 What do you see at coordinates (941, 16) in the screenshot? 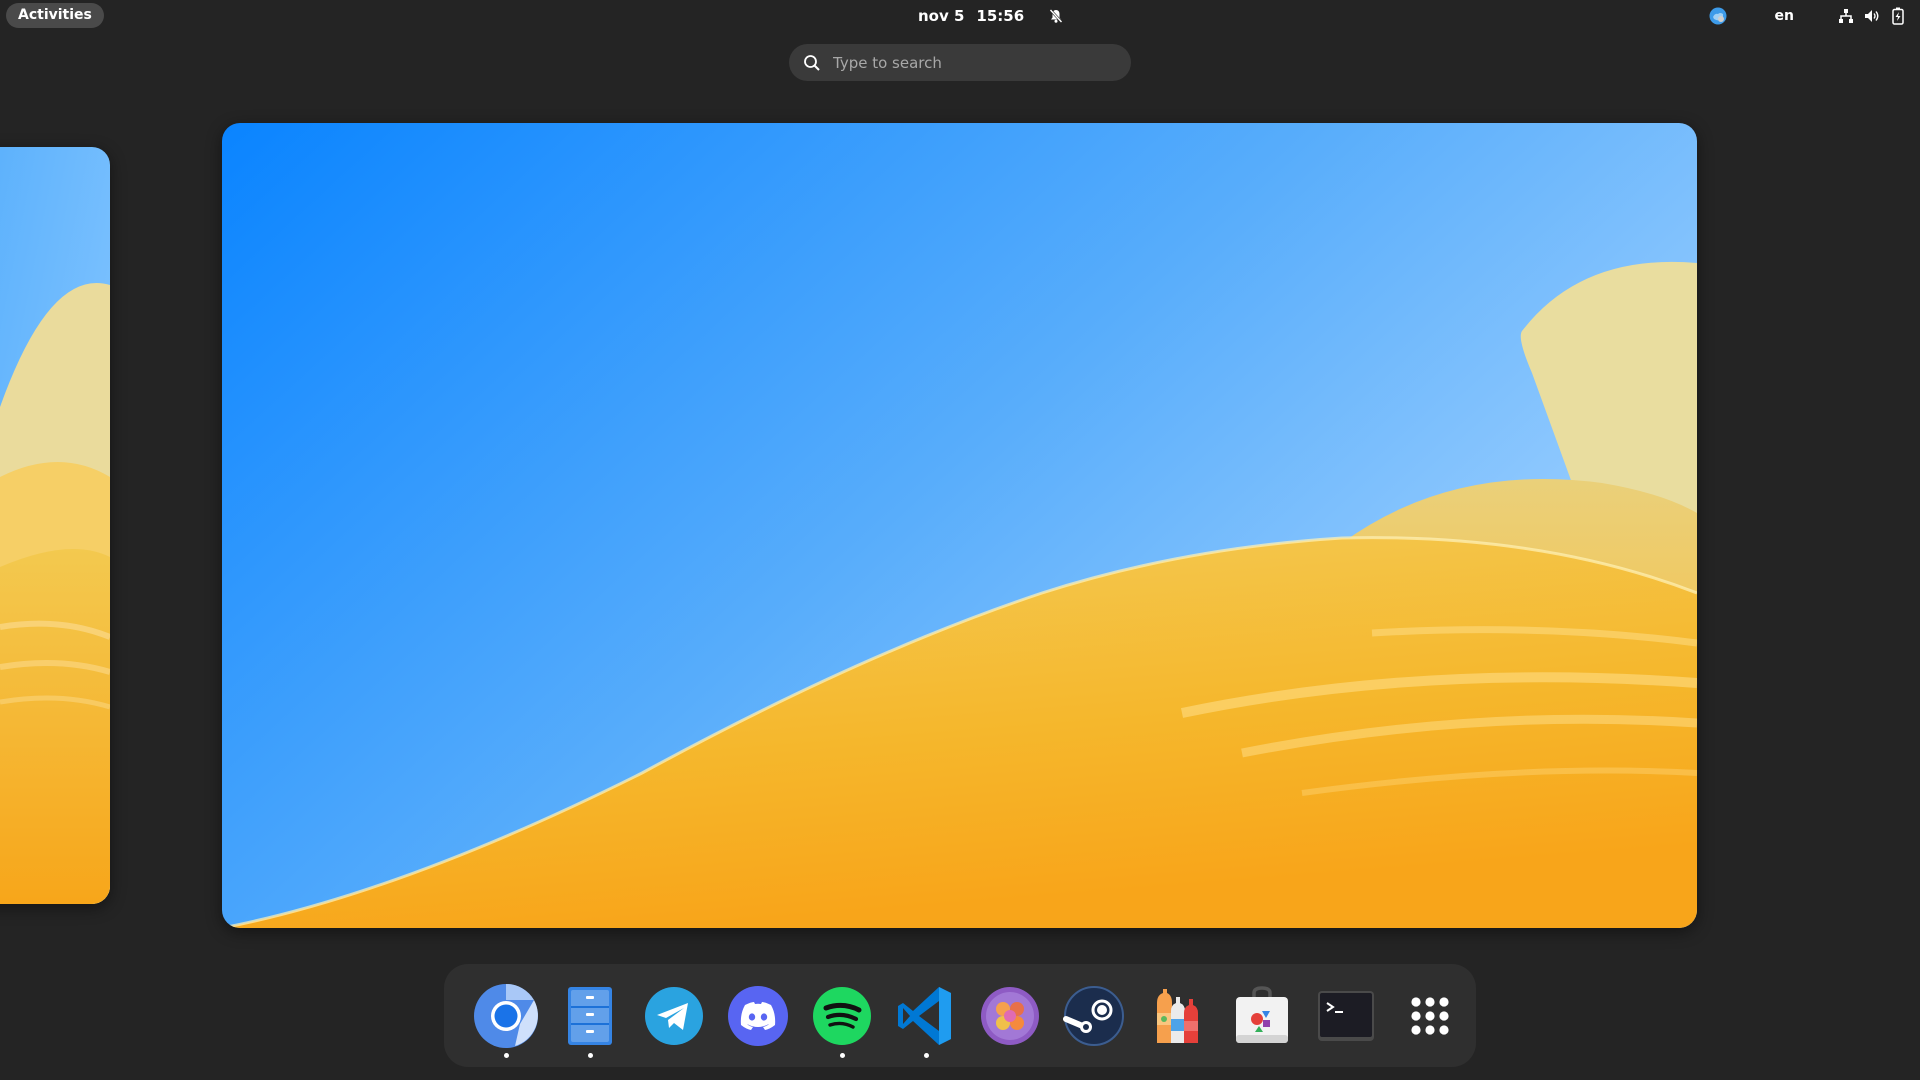
I see `date-label: nov 5` at bounding box center [941, 16].